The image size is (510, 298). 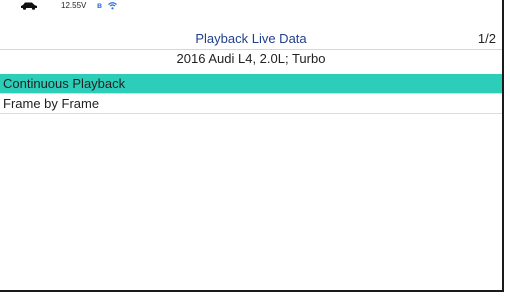 What do you see at coordinates (252, 291) in the screenshot?
I see `screen-bezel-bottom` at bounding box center [252, 291].